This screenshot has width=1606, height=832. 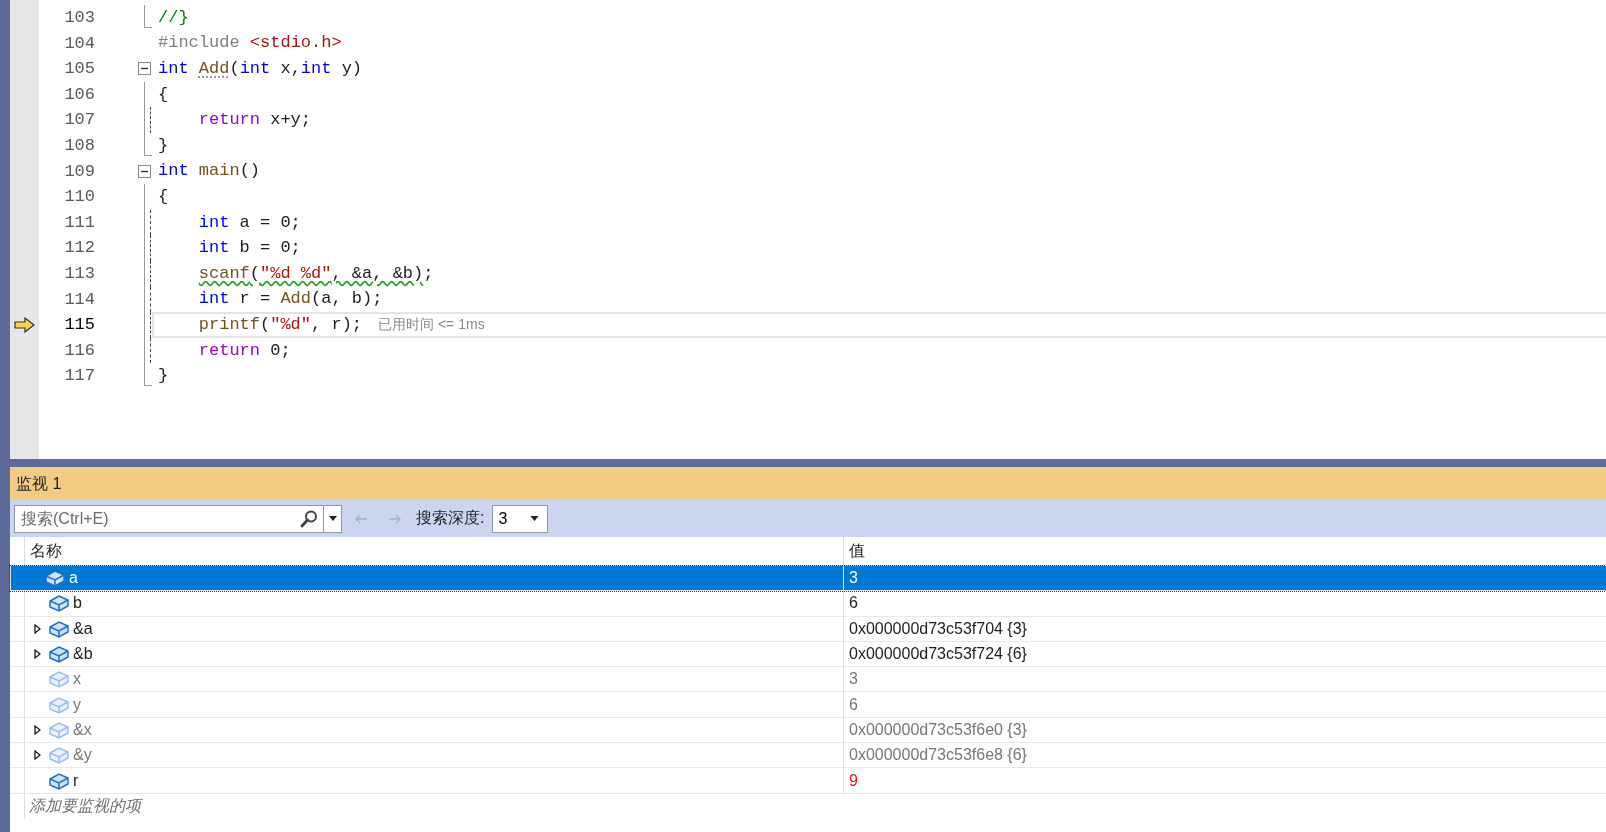 What do you see at coordinates (808, 629) in the screenshot?
I see `watch-row: &a 0x000000d73c53f704 {3}` at bounding box center [808, 629].